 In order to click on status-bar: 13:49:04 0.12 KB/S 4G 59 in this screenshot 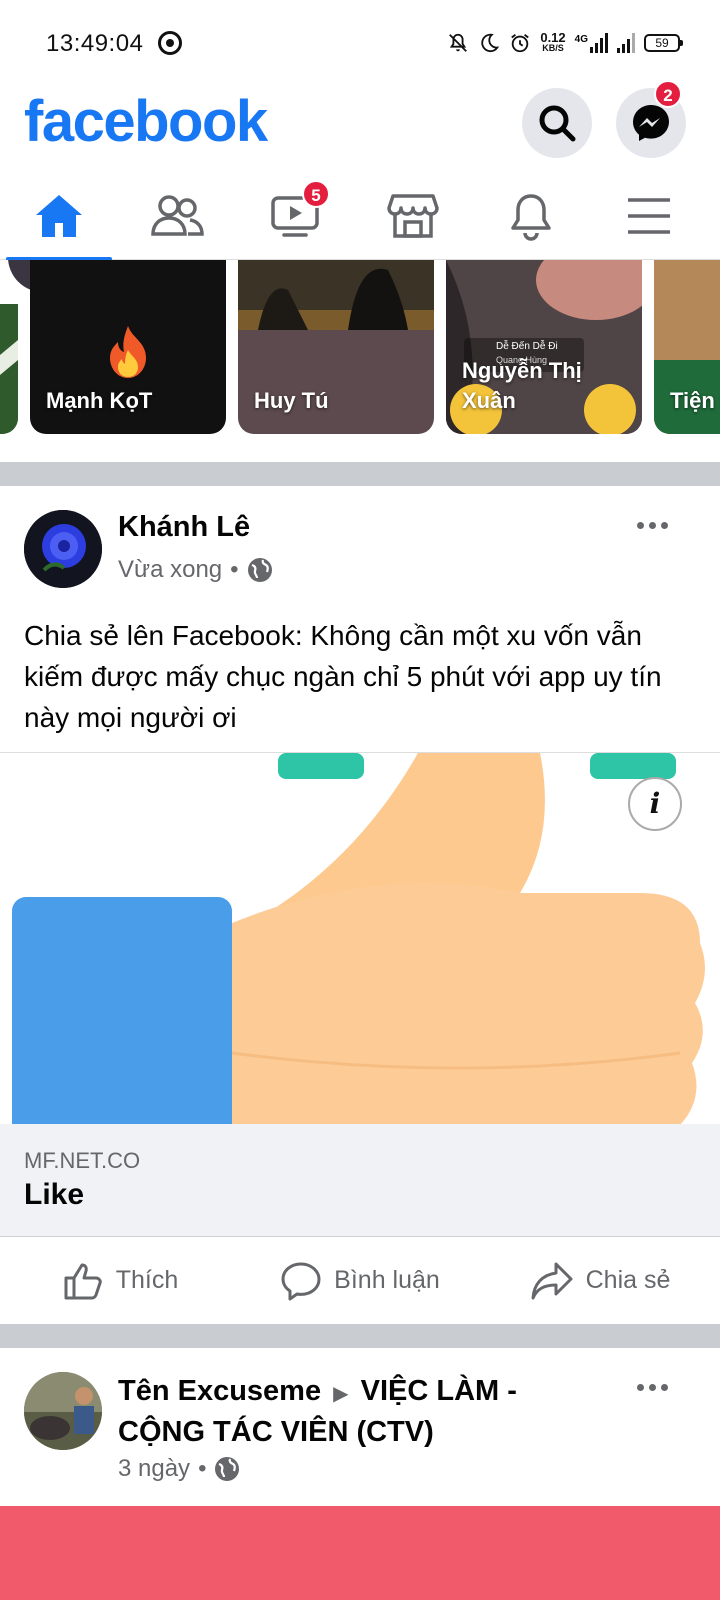, I will do `click(360, 43)`.